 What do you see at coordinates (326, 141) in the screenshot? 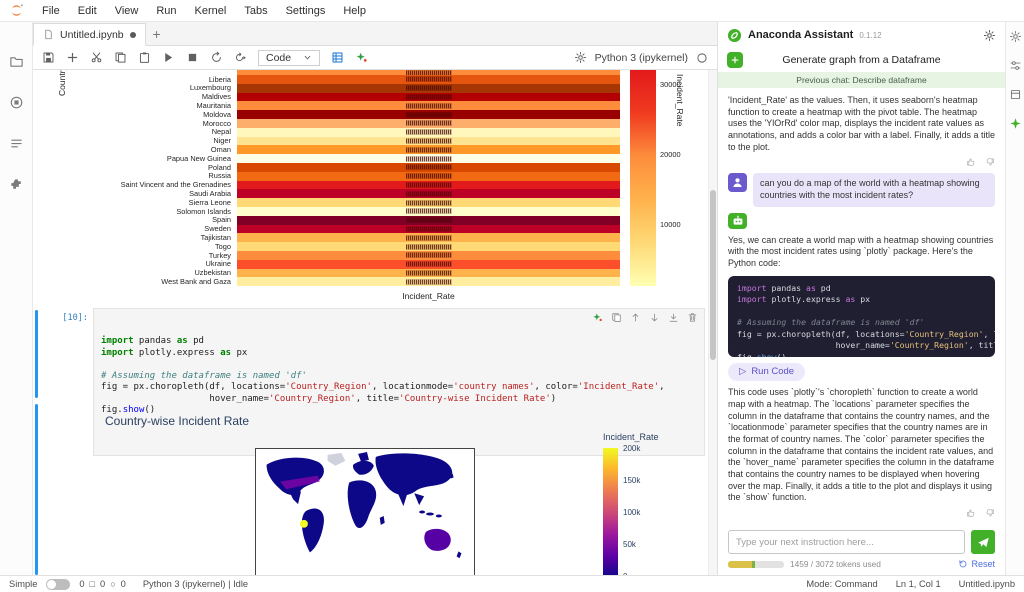
I see `heatmap-row: Niger` at bounding box center [326, 141].